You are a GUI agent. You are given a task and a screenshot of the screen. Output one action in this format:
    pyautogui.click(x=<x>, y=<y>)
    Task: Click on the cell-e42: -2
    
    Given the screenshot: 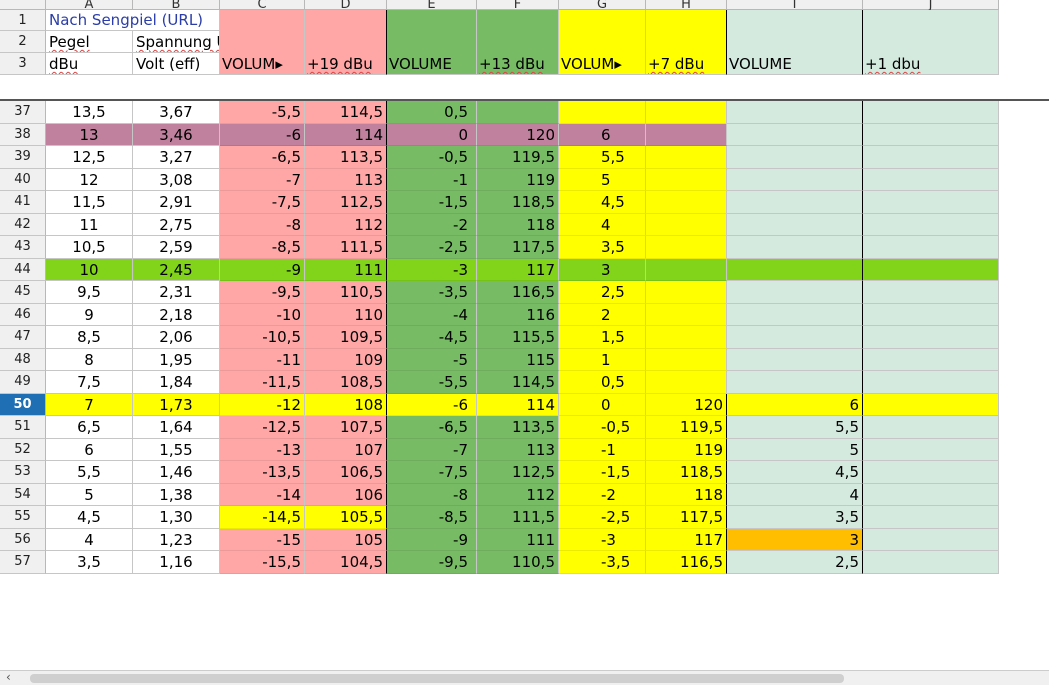 What is the action you would take?
    pyautogui.click(x=432, y=224)
    